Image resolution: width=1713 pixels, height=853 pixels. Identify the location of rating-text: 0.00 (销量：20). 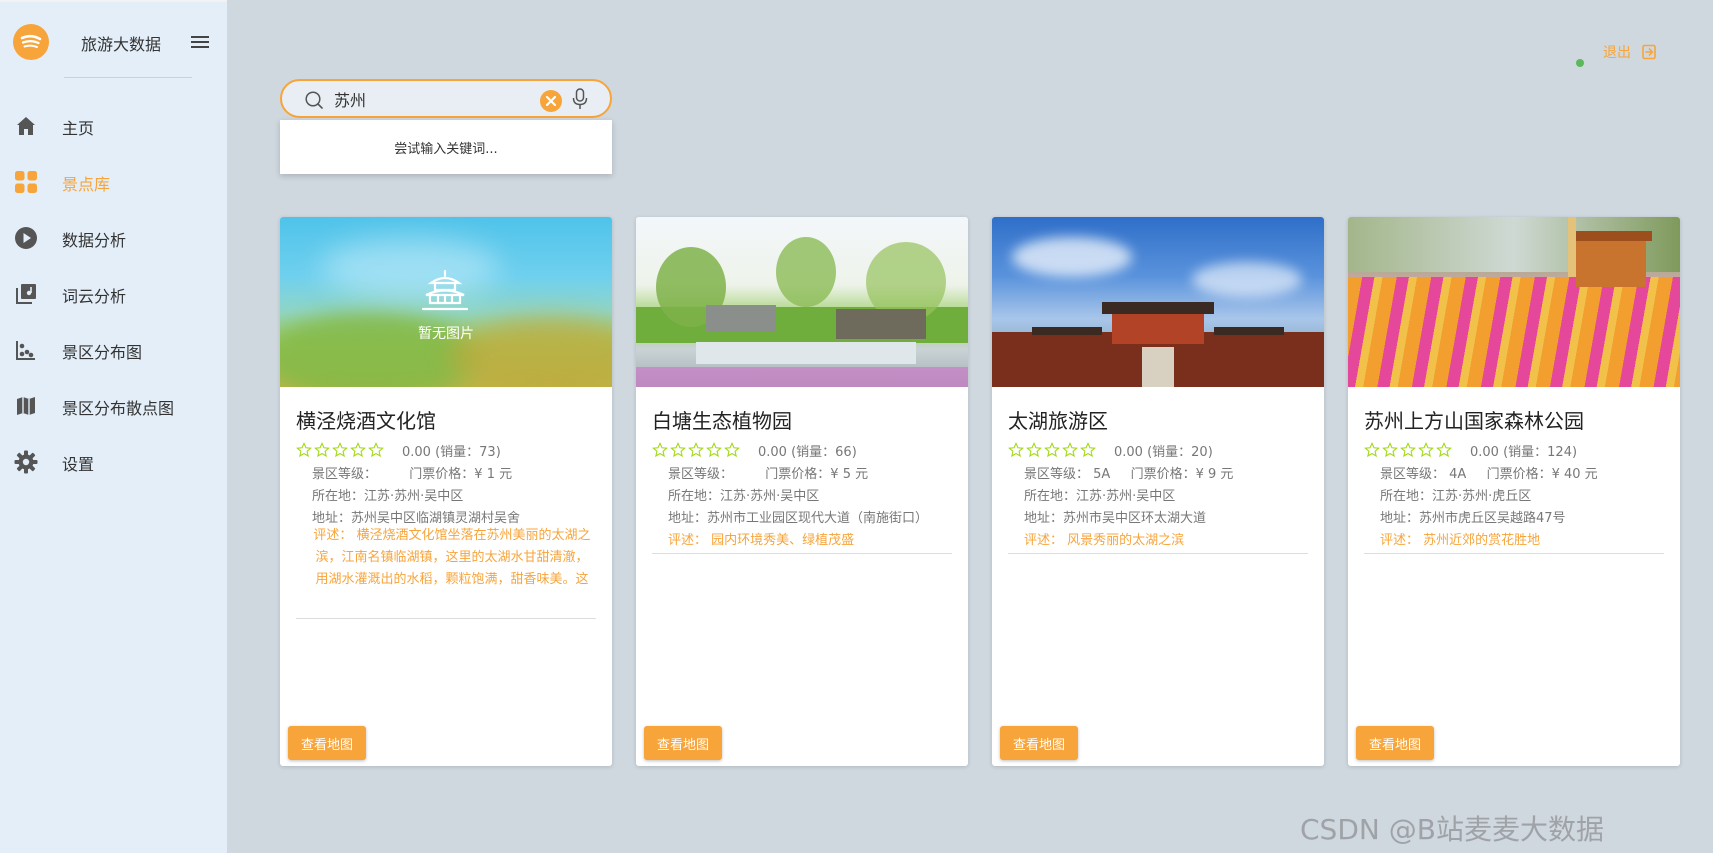
(1163, 452).